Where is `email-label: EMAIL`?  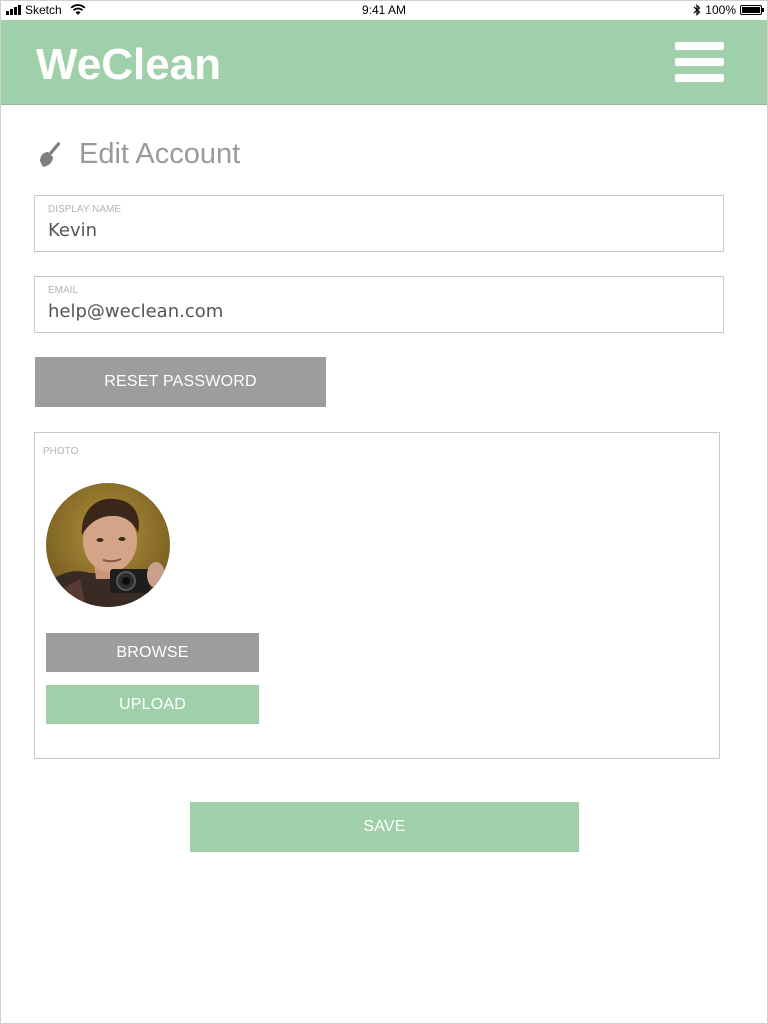
email-label: EMAIL is located at coordinates (63, 290).